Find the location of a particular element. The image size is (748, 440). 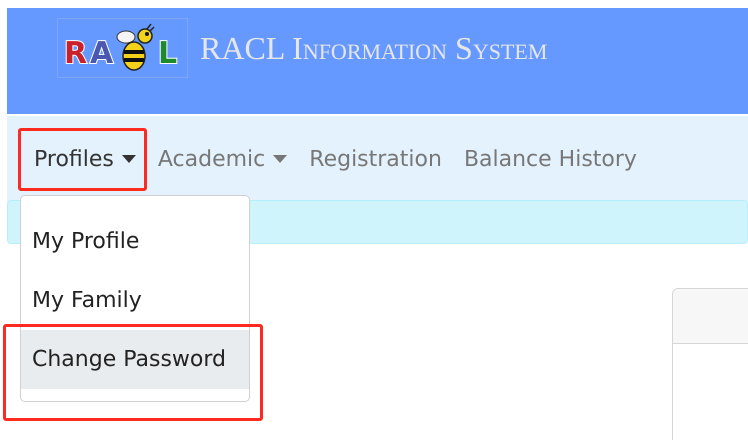

dropdown-item: My Profile is located at coordinates (135, 241).